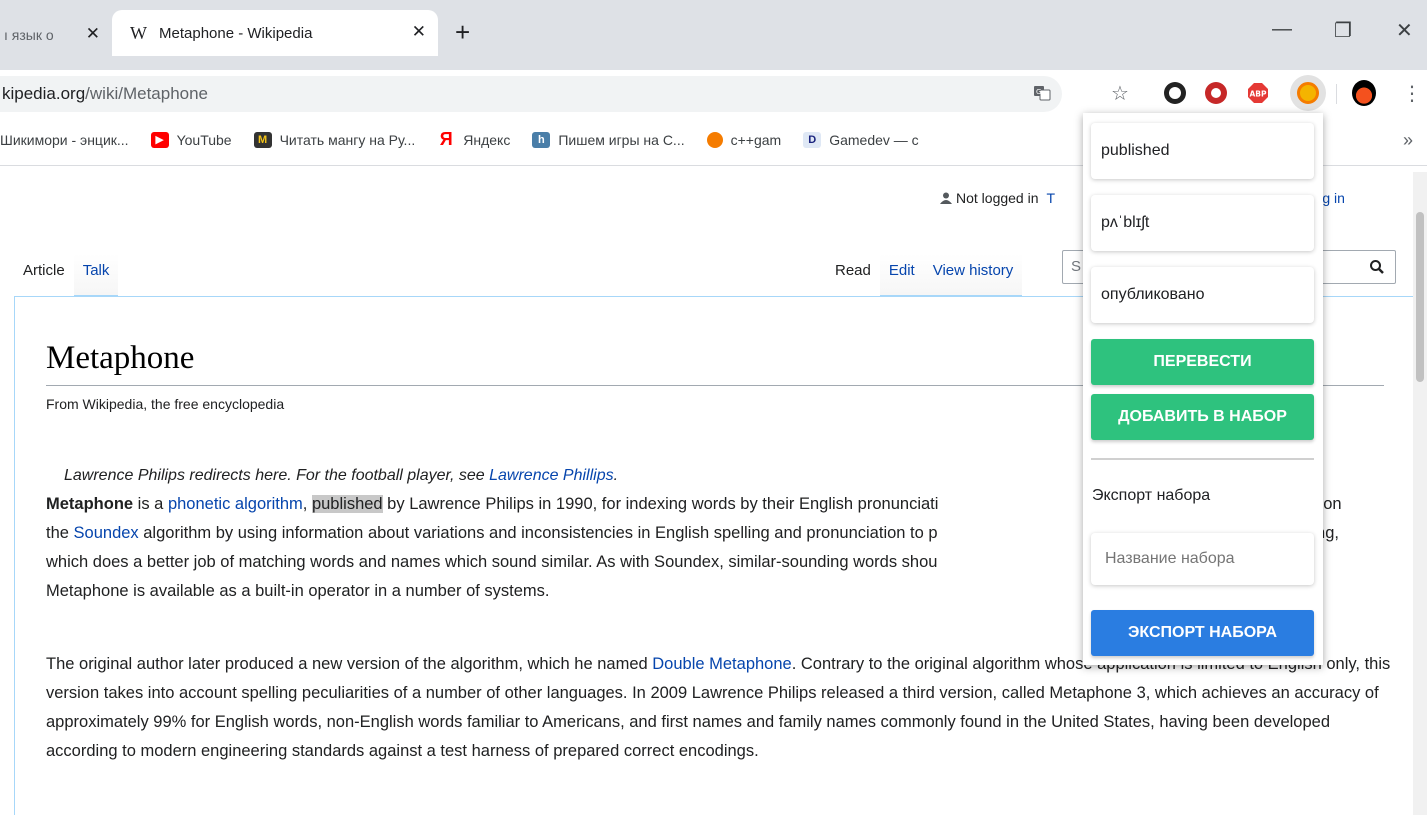 This screenshot has height=815, width=1427. I want to click on bookmark-label: Gamedev — с, so click(874, 139).